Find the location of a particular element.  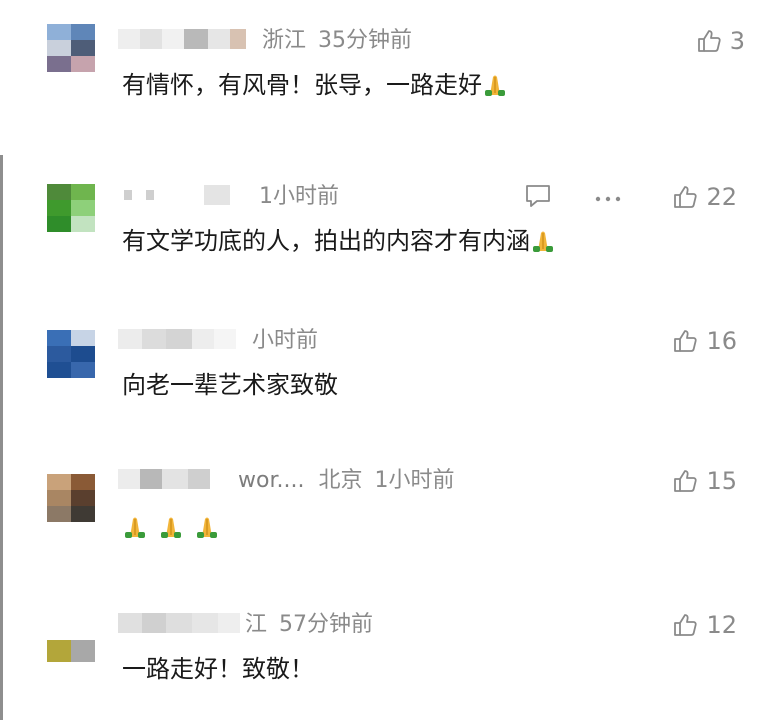

comment-item: 浙江 35分钟前 3 有情怀，有风骨！张导，一路走好 is located at coordinates (382, 72).